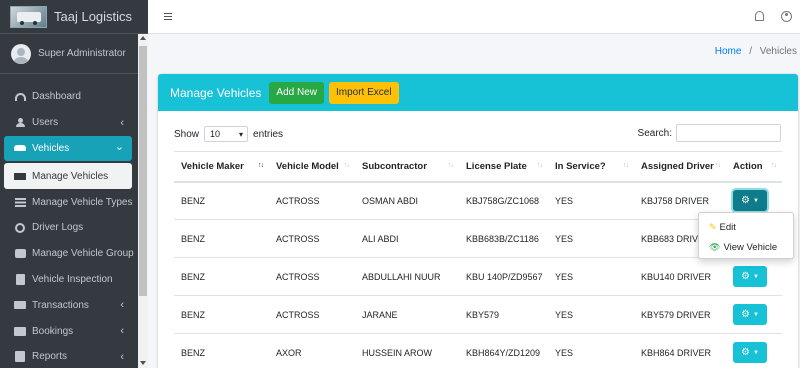  I want to click on cell-subcontractor: HUSSEIN AROW, so click(407, 350).